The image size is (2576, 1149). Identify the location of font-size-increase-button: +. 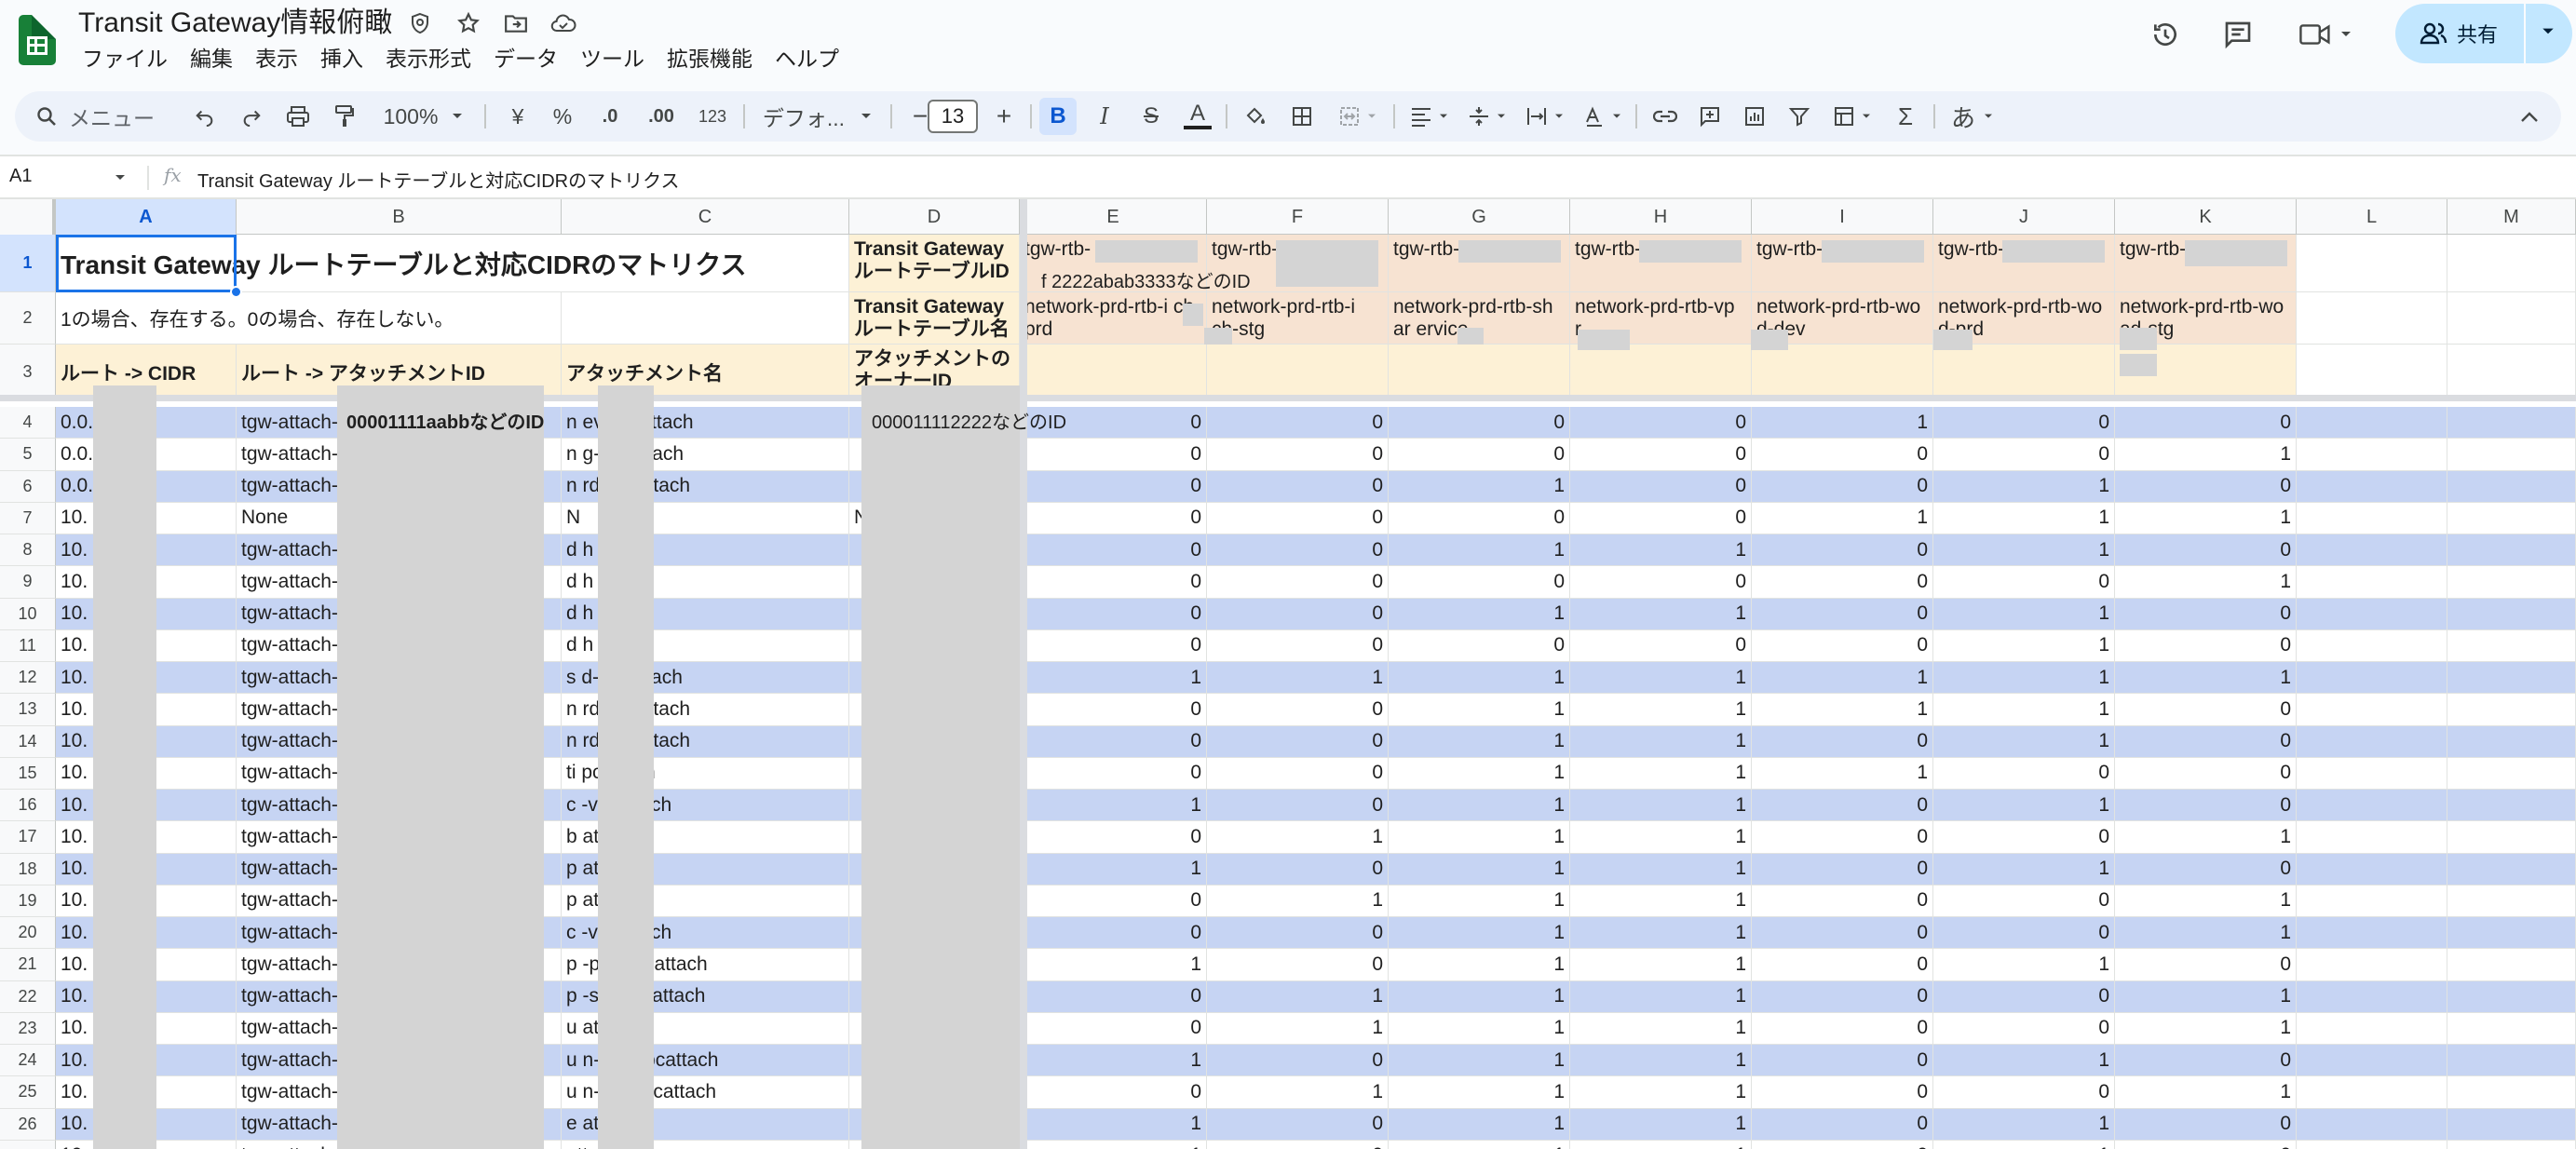
(1004, 117).